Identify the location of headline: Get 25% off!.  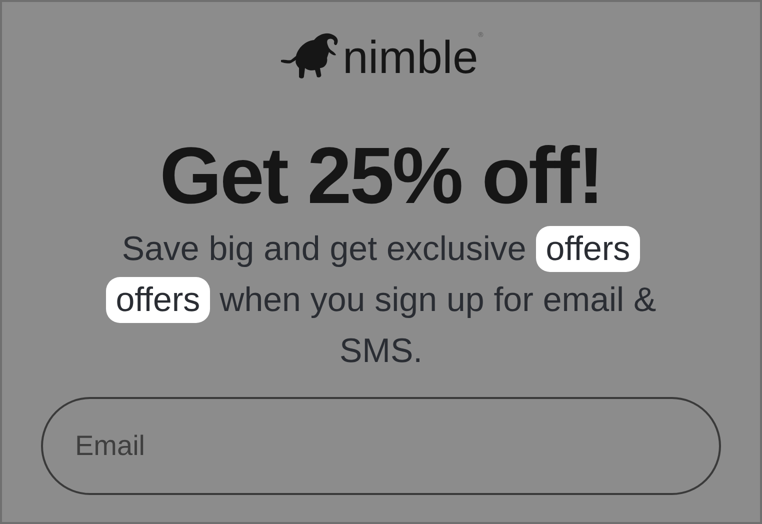
(381, 176).